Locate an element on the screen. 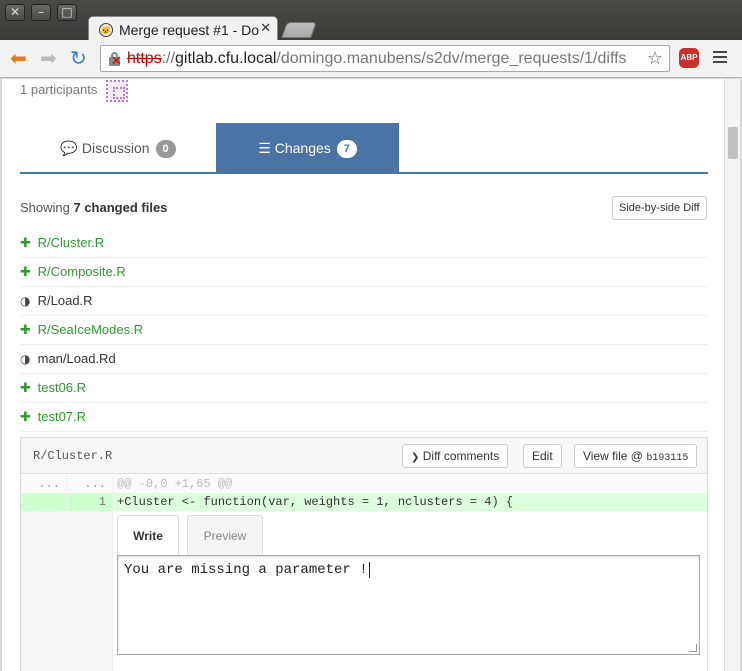  diff-code: @@ -0,0 +1,65 @@ is located at coordinates (175, 484).